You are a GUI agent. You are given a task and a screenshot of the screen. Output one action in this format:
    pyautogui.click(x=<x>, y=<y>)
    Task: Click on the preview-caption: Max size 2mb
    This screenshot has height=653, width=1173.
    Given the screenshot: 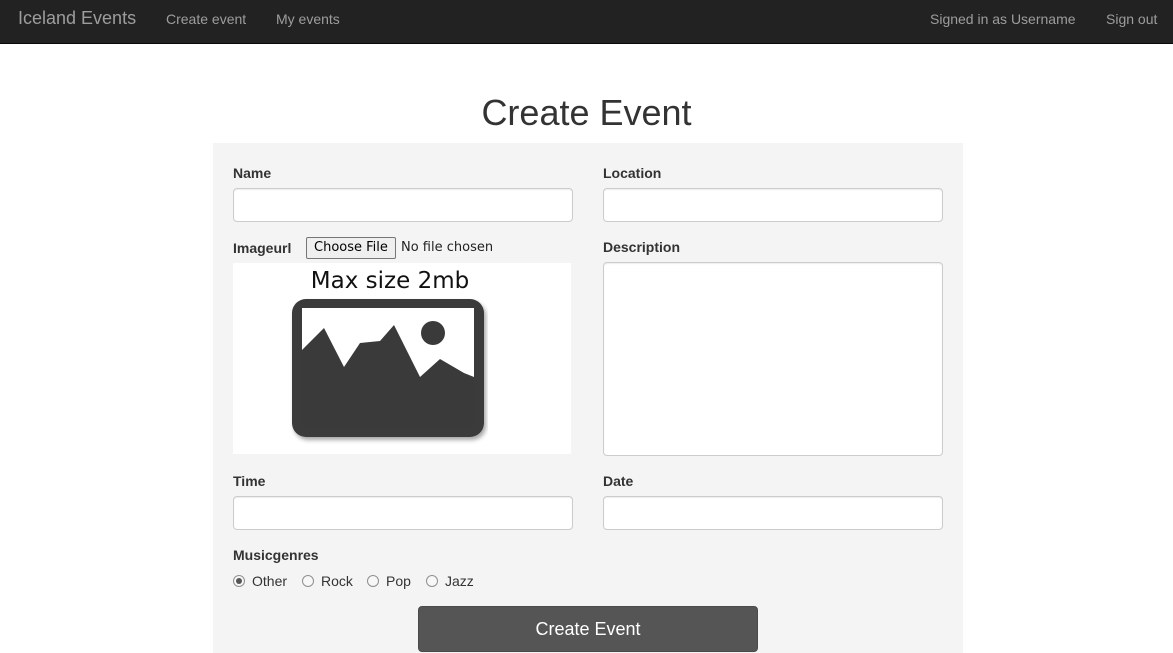 What is the action you would take?
    pyautogui.click(x=390, y=281)
    